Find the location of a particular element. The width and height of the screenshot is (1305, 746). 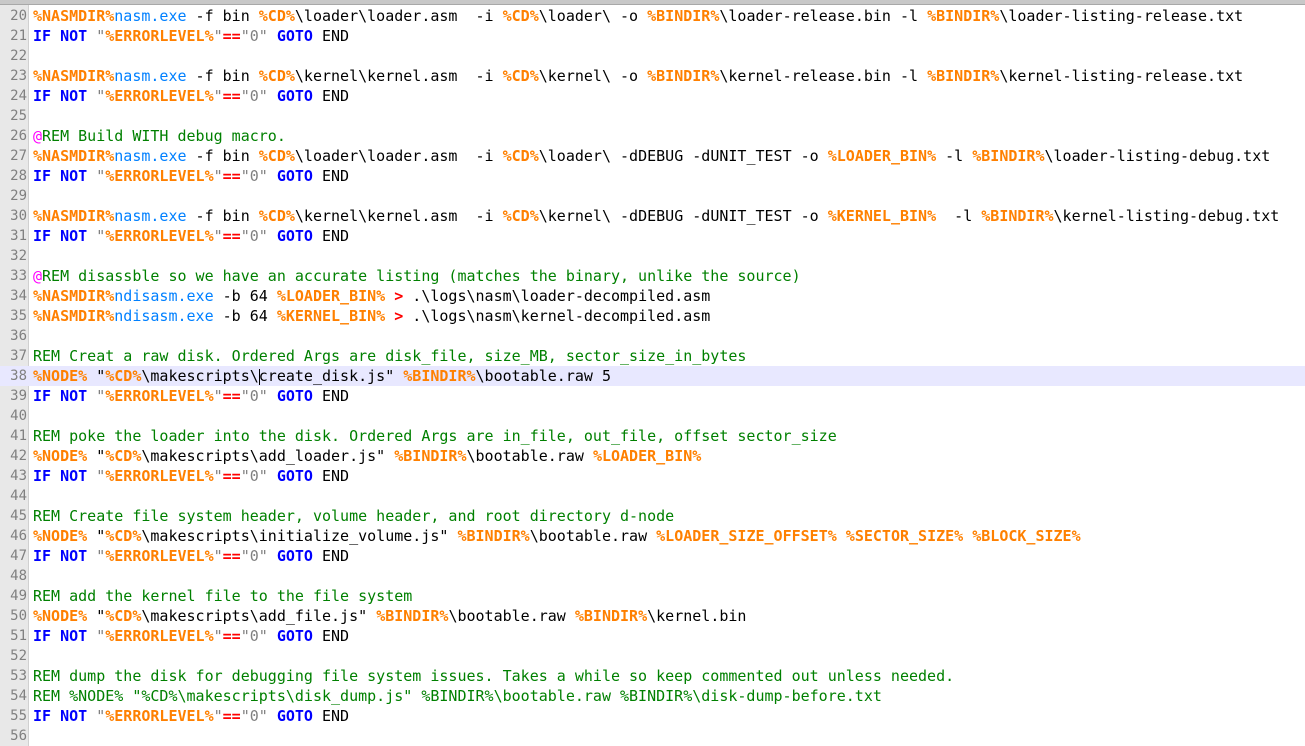

line-number: 21 is located at coordinates (18, 36).